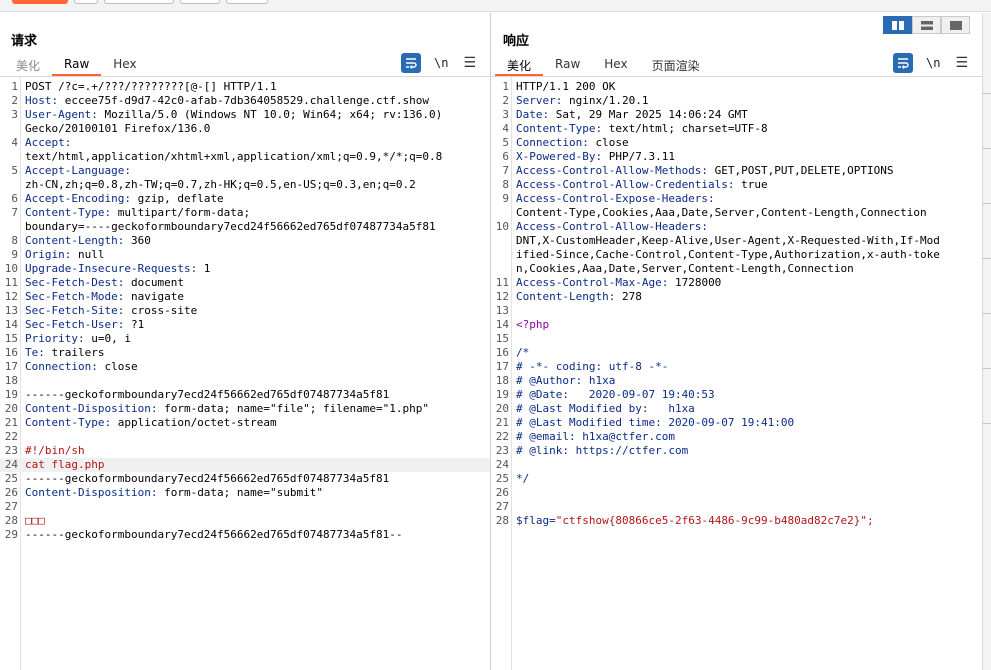  Describe the element at coordinates (676, 65) in the screenshot. I see `response-tab-render: 页面渲染` at that location.